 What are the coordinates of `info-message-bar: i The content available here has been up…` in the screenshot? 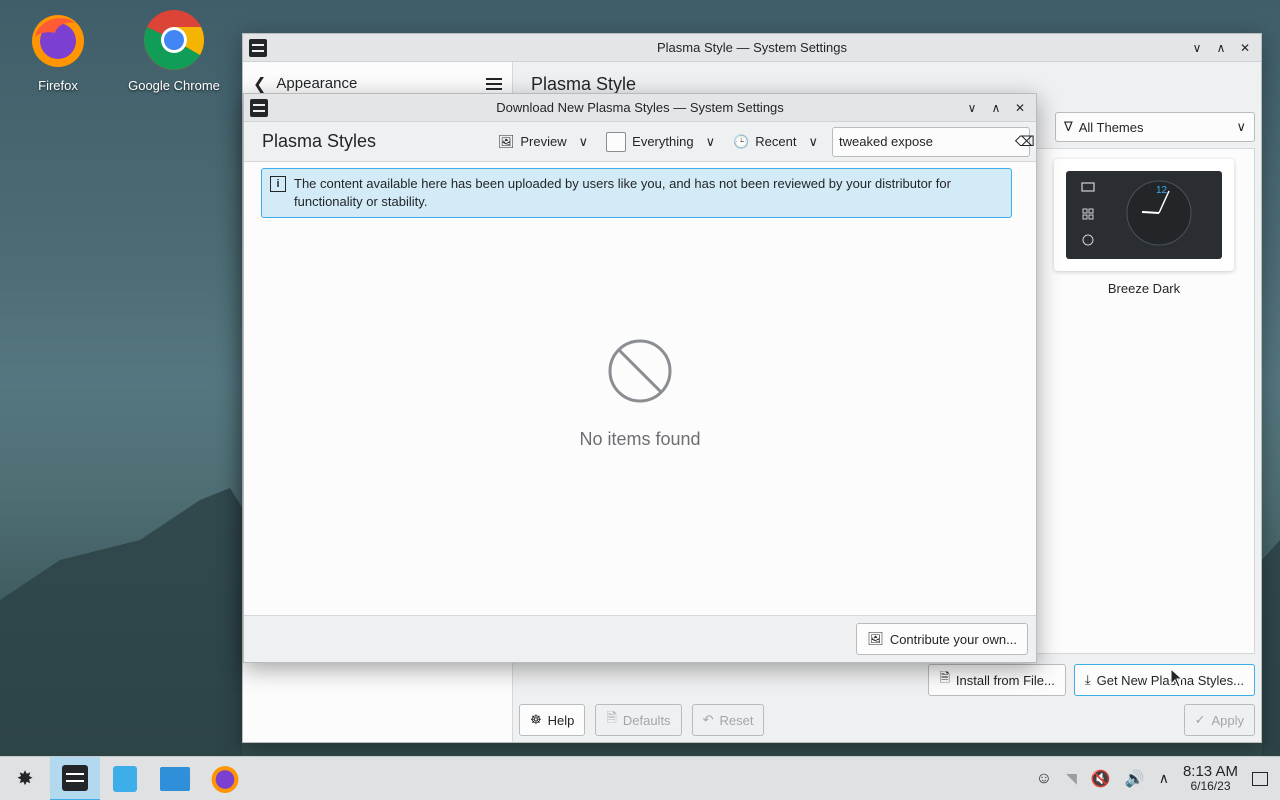 It's located at (636, 193).